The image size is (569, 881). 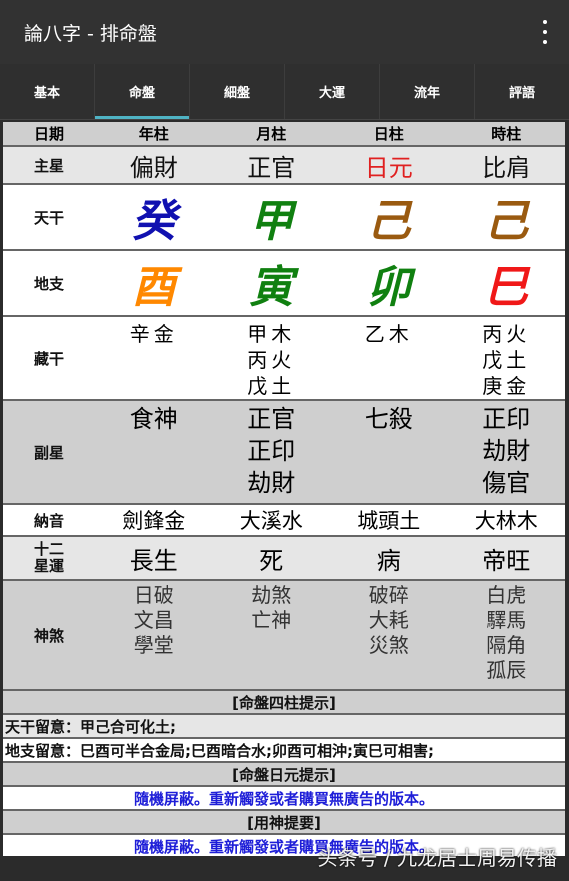 I want to click on tab-detail: 細盤, so click(x=237, y=91).